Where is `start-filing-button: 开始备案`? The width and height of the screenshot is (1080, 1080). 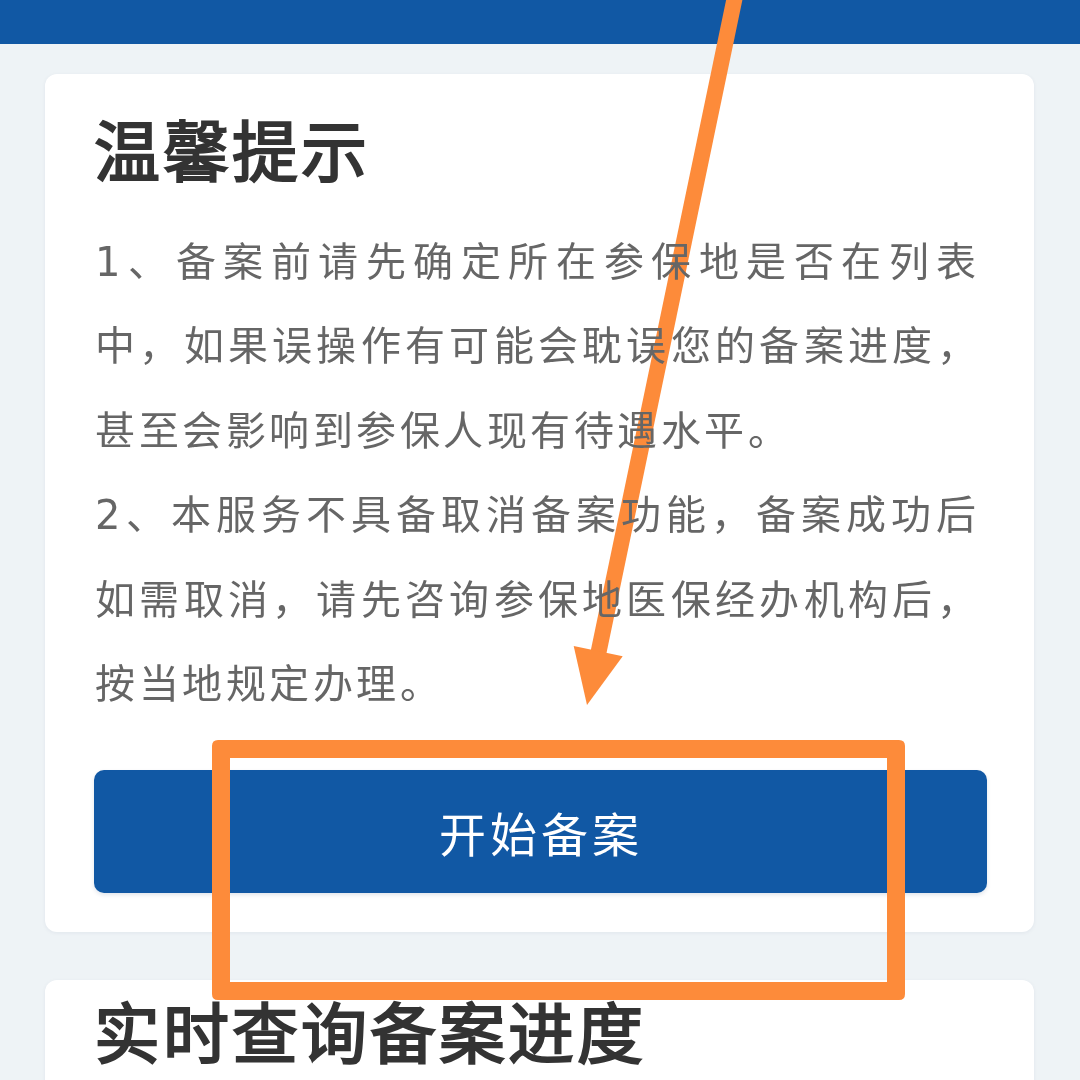 start-filing-button: 开始备案 is located at coordinates (540, 832).